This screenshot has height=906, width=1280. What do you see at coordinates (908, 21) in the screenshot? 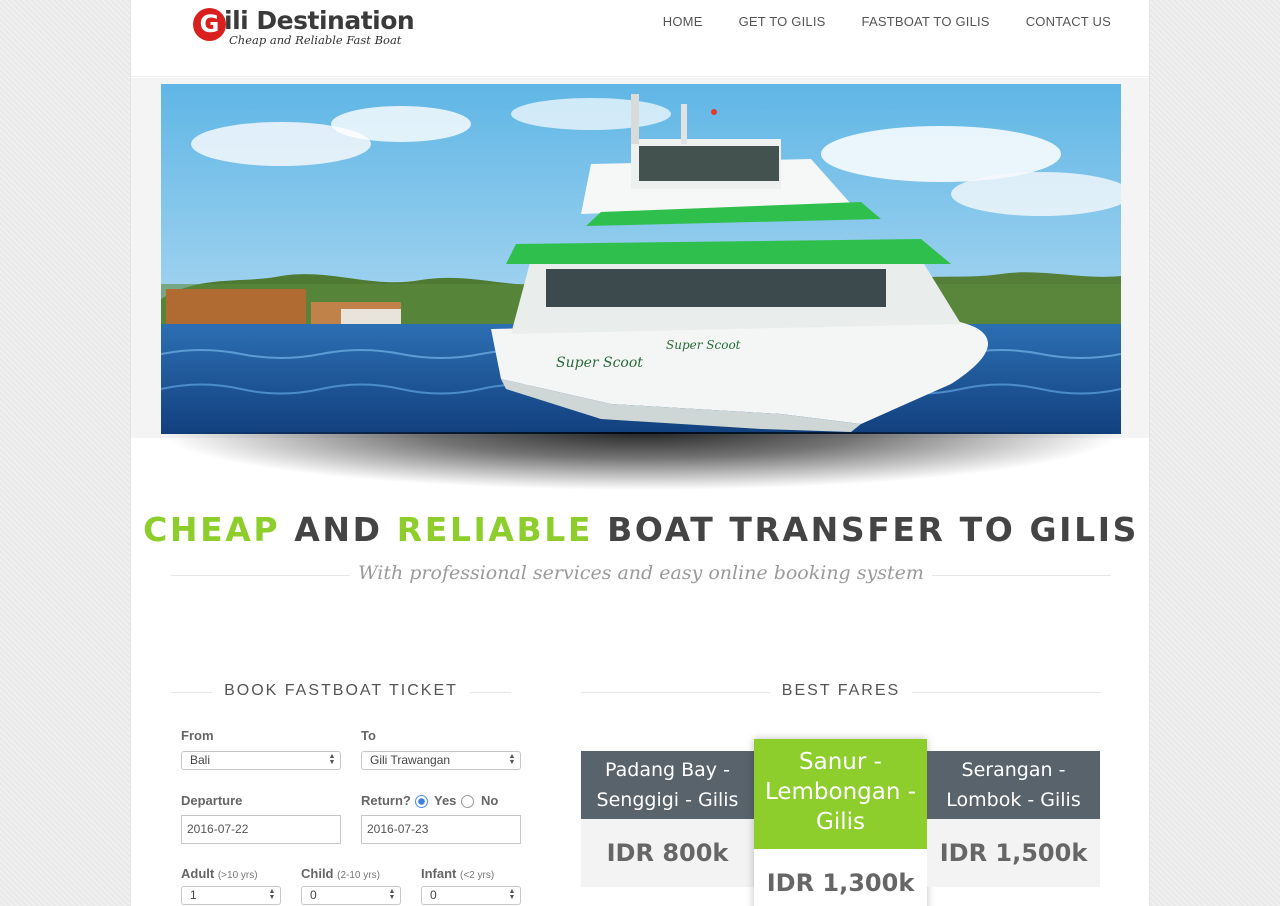
I see `nav-fastboat-to-gilis: FASTBOAT TO GILIS` at bounding box center [908, 21].